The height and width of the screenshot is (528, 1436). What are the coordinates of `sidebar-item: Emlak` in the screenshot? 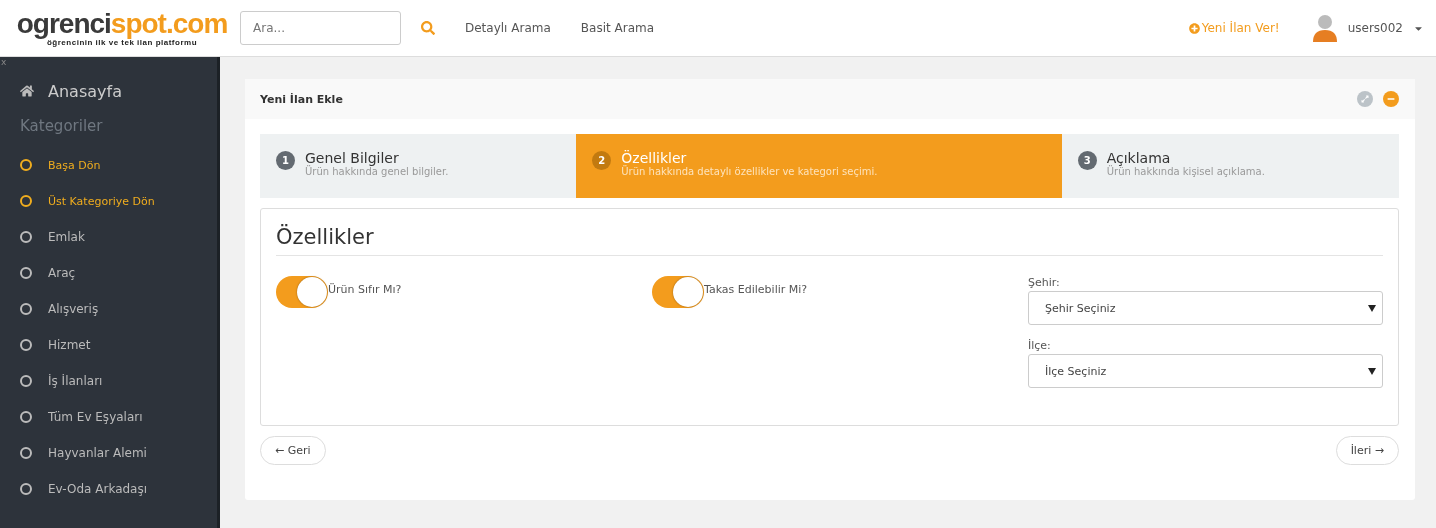 It's located at (118, 237).